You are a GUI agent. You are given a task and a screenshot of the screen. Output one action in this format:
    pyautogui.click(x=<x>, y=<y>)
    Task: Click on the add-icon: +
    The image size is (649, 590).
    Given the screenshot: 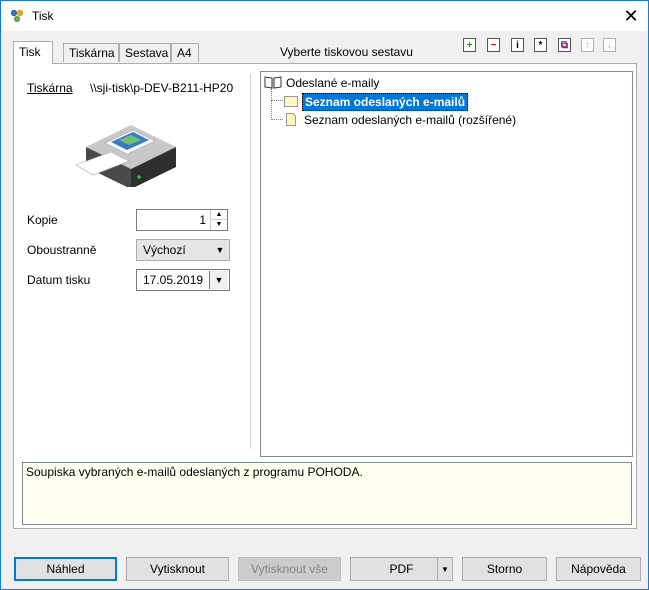 What is the action you would take?
    pyautogui.click(x=469, y=45)
    